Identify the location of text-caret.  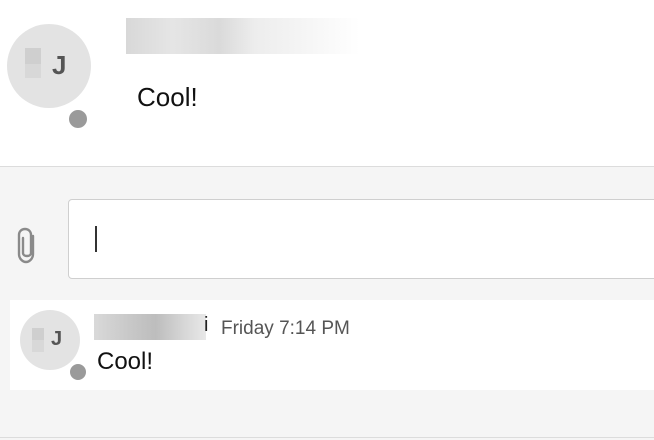
(96, 239).